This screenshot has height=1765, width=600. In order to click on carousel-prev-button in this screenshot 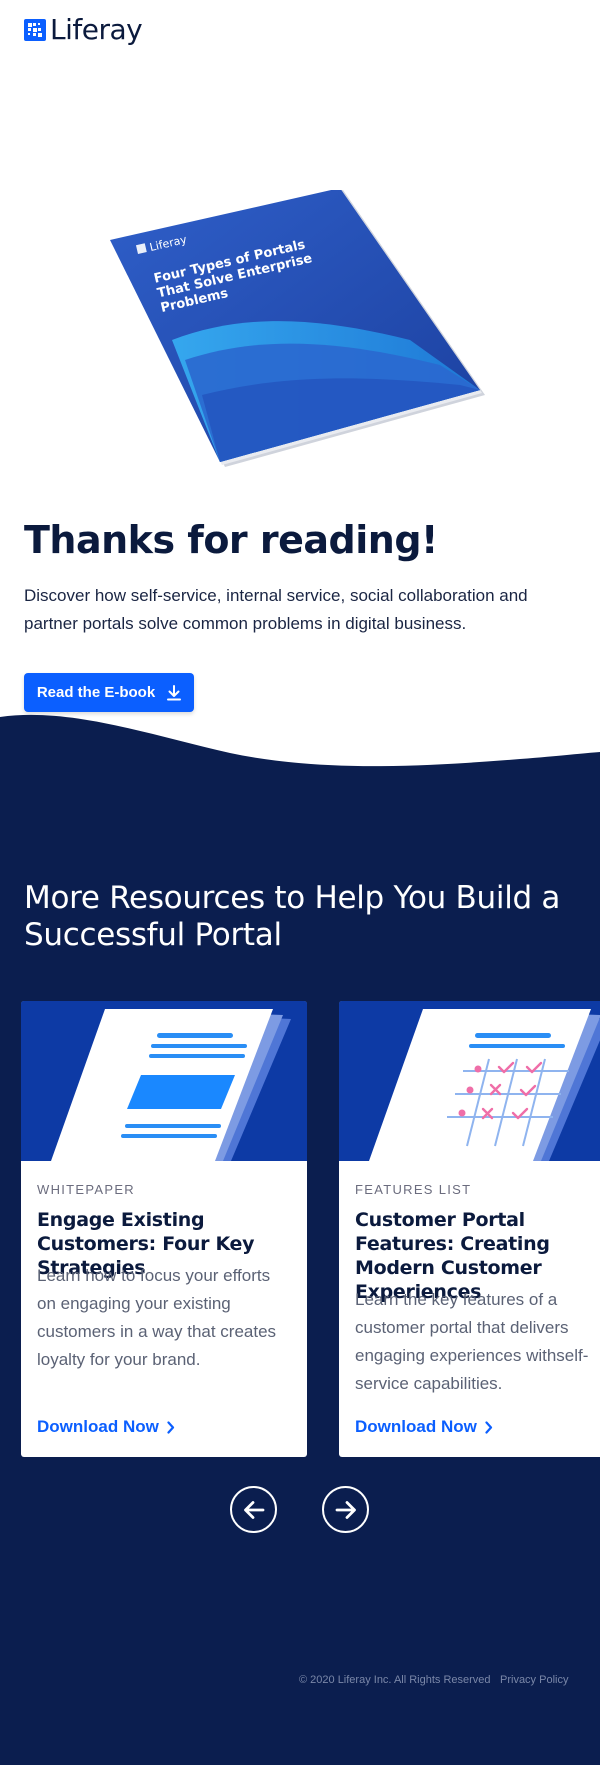, I will do `click(253, 1509)`.